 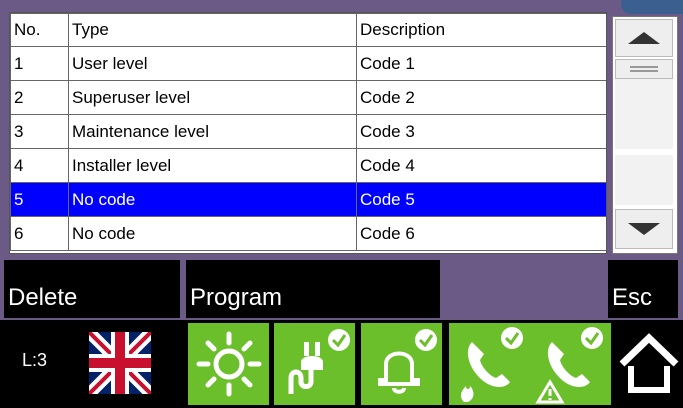 What do you see at coordinates (407, 361) in the screenshot?
I see `bell-check-icon` at bounding box center [407, 361].